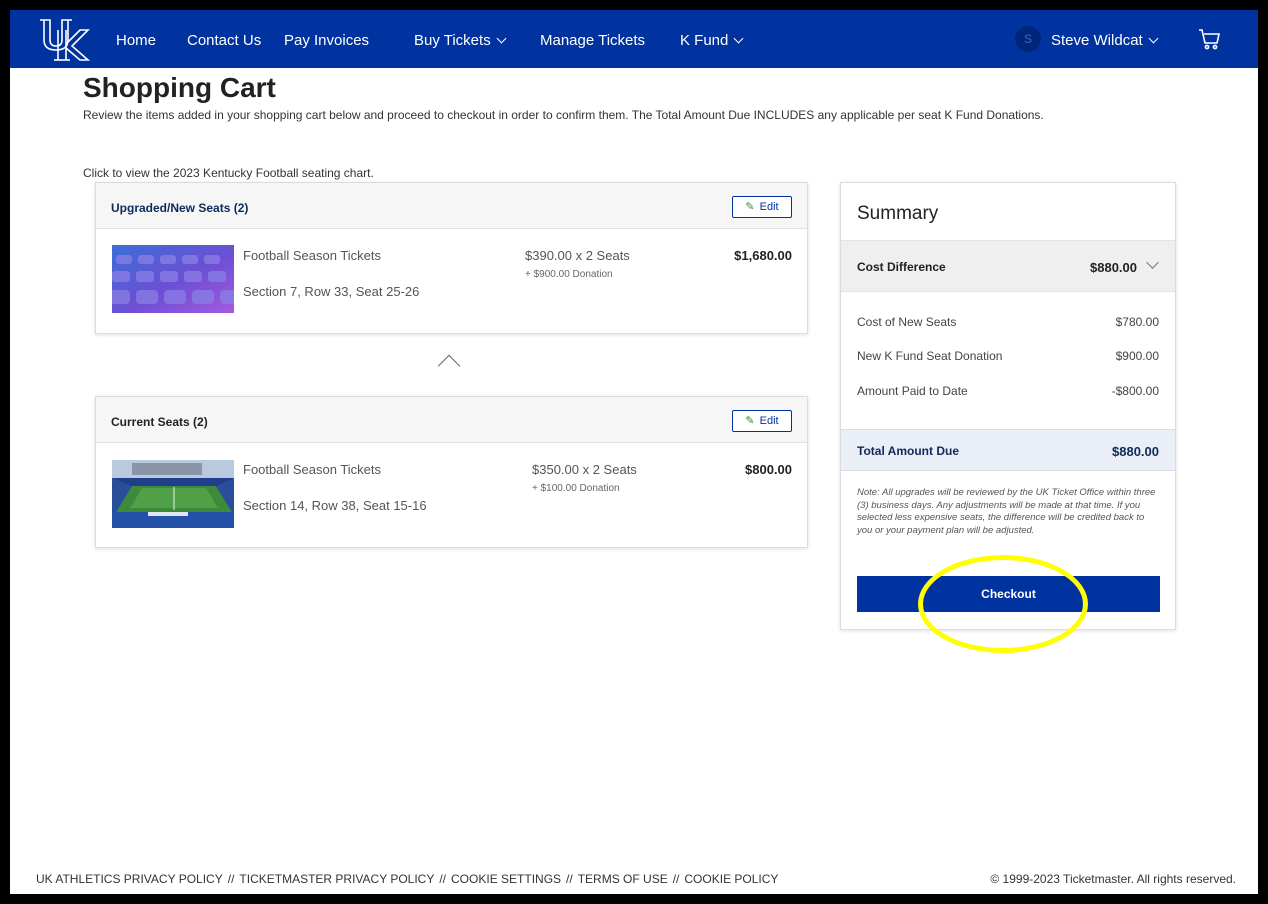 The image size is (1268, 904). What do you see at coordinates (569, 274) in the screenshot?
I see `item-donation: + $900.00 Donation` at bounding box center [569, 274].